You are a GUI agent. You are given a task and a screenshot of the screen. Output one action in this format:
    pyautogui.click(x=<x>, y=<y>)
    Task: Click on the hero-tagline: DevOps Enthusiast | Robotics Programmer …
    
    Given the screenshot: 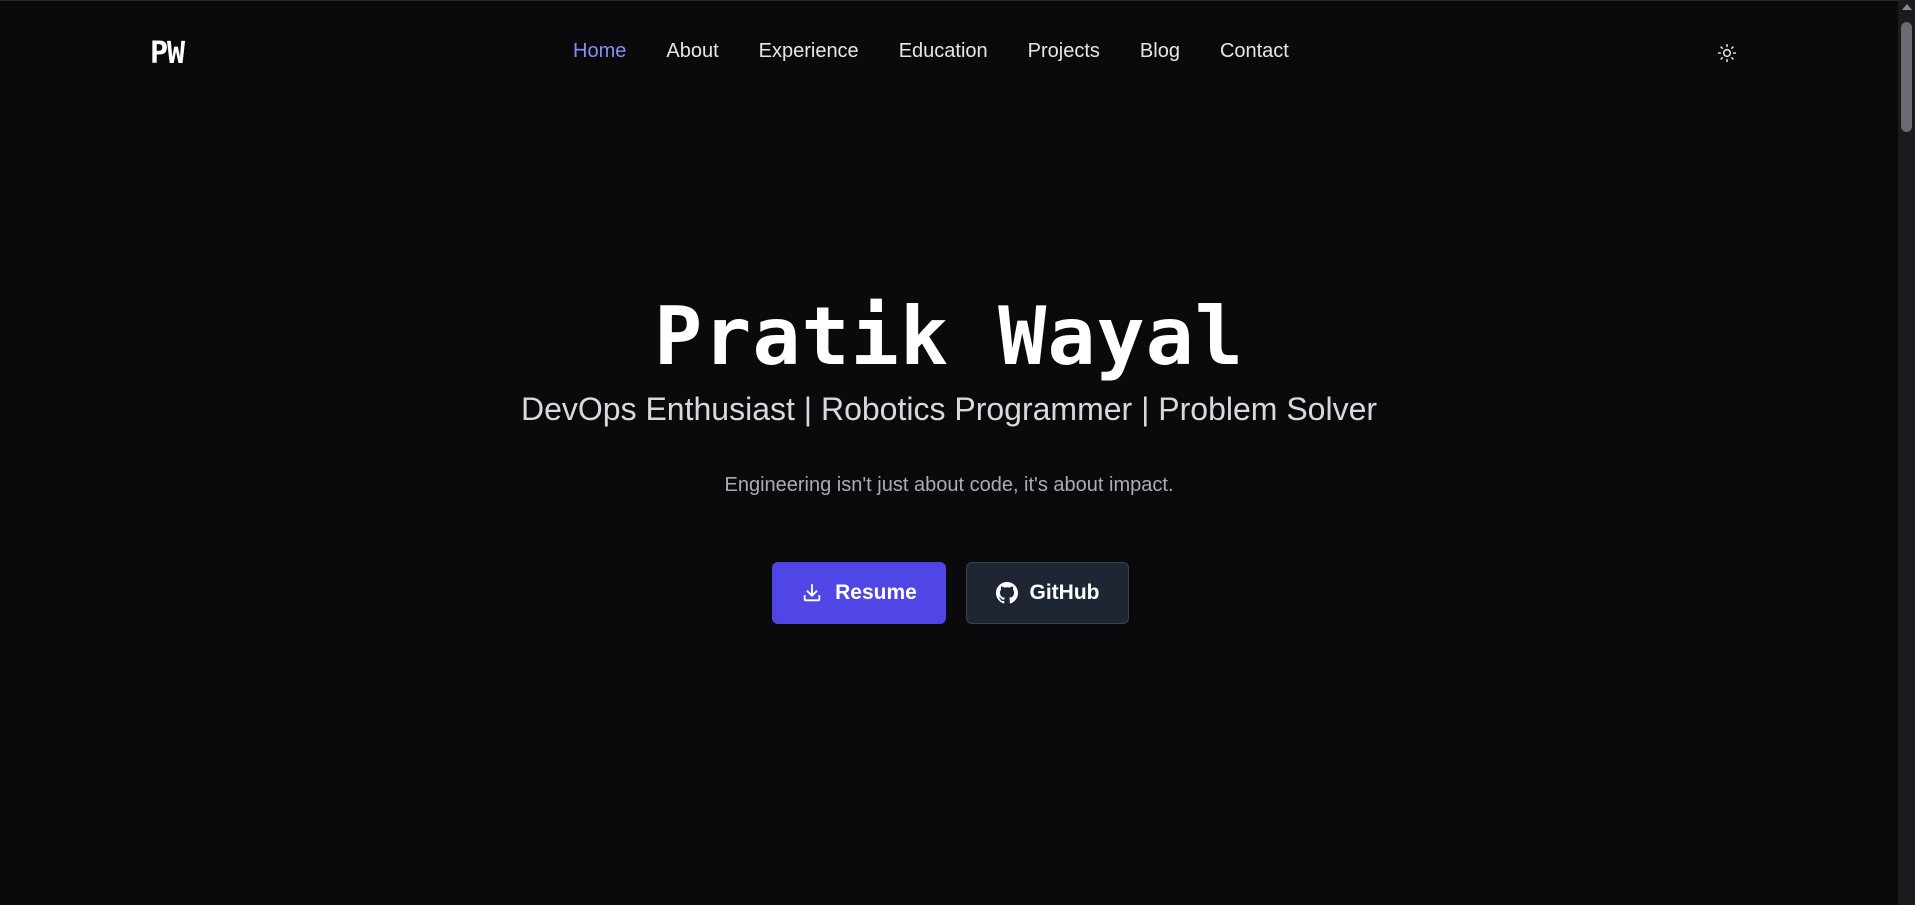 What is the action you would take?
    pyautogui.click(x=949, y=409)
    